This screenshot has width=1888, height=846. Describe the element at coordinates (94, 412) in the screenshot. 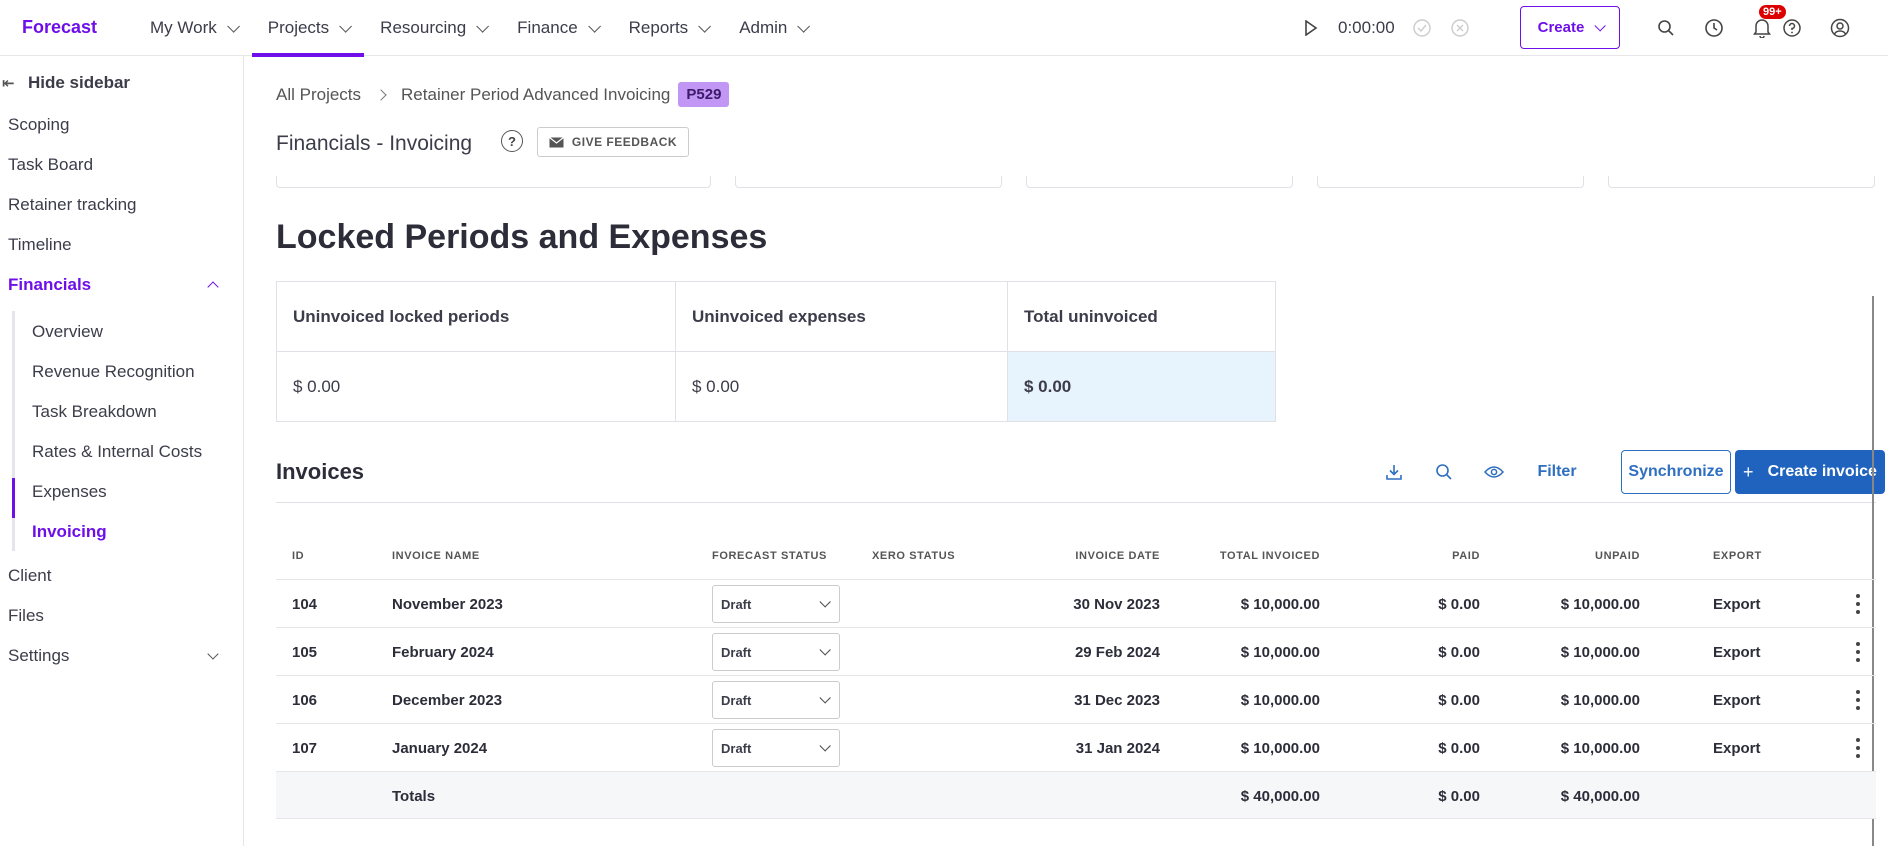

I see `sidebar-item-task-breakdown: Task Breakdown` at that location.